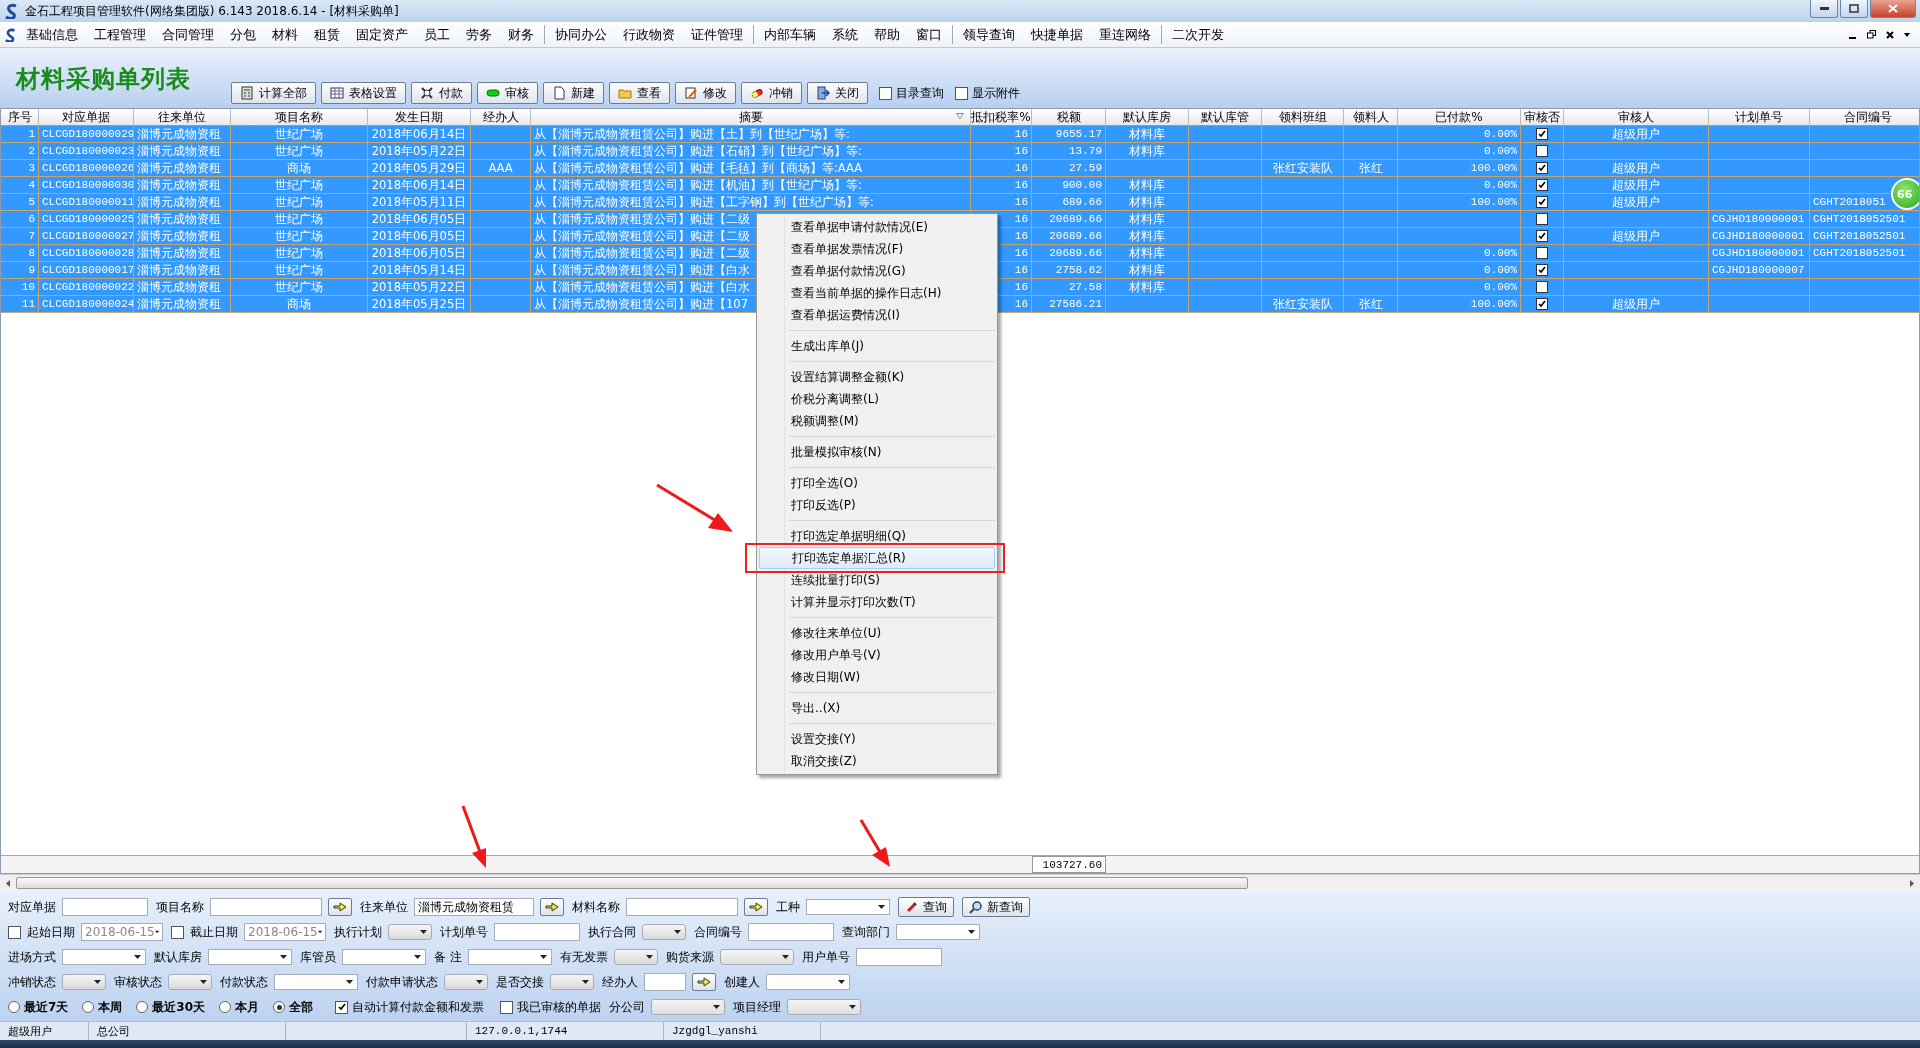 The image size is (1920, 1048). What do you see at coordinates (86, 117) in the screenshot?
I see `column-header: 对应单据` at bounding box center [86, 117].